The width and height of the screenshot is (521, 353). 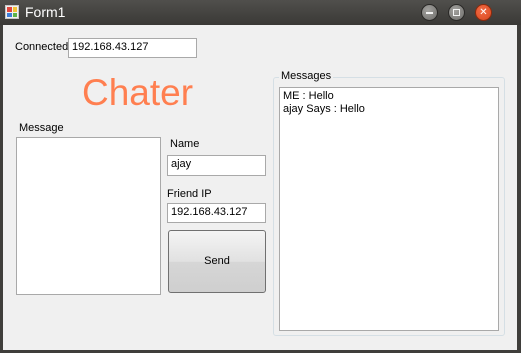 I want to click on form-app-icon, so click(x=12, y=12).